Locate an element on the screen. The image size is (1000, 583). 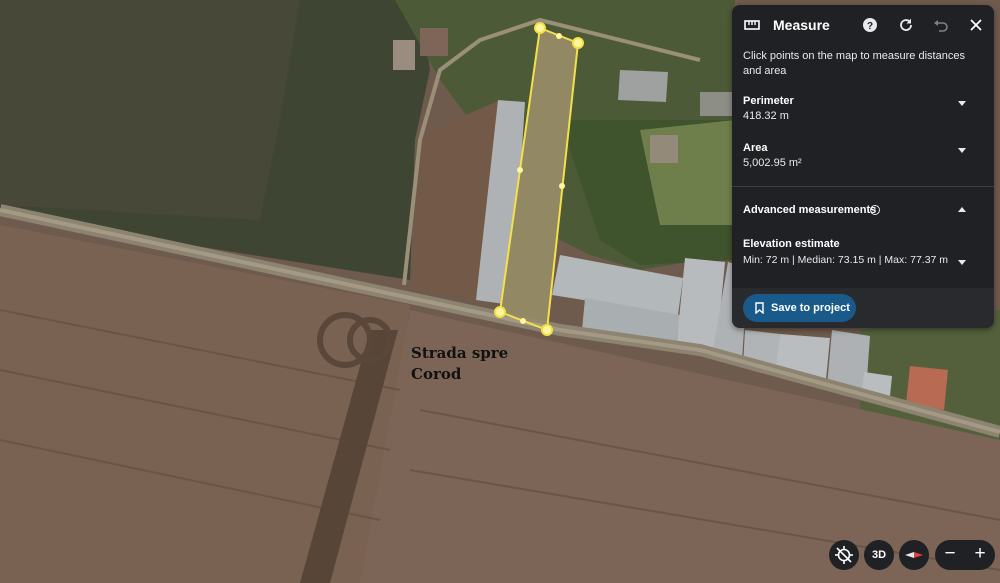
zoom-in-button: + is located at coordinates (980, 555).